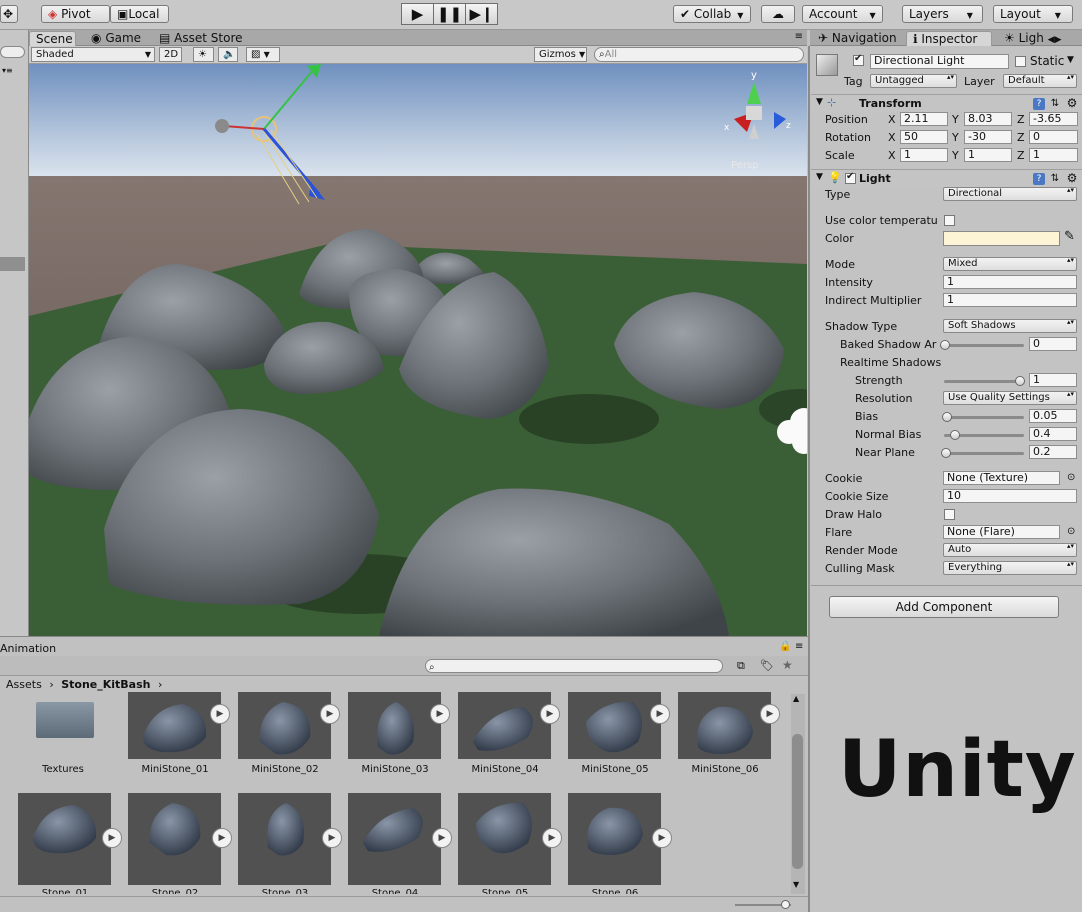  Describe the element at coordinates (945, 345) in the screenshot. I see `baked-shadow-slider-knob` at that location.